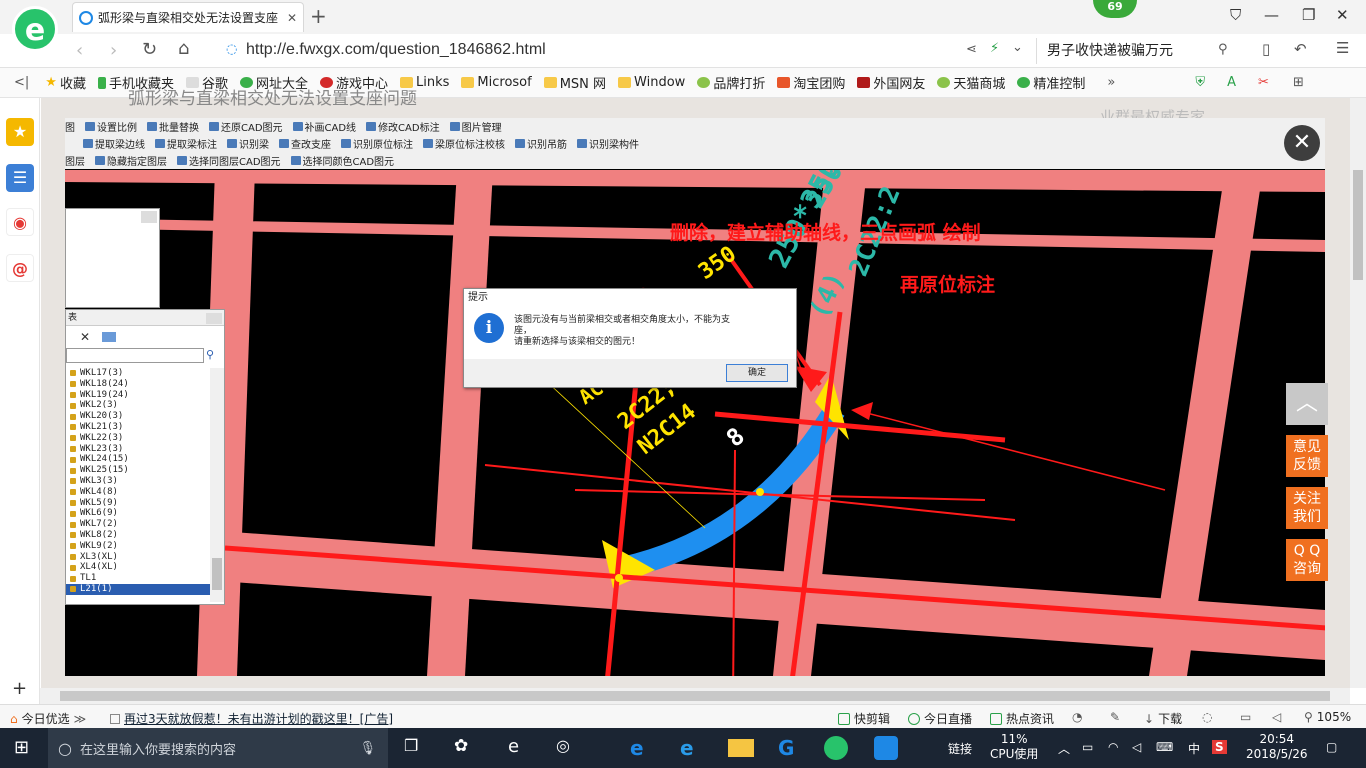  Describe the element at coordinates (292, 18) in the screenshot. I see `close-tab-icon: ✕` at that location.